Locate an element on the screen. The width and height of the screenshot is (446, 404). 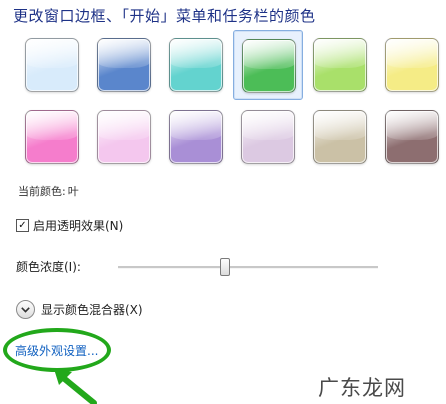
transparency-checkbox: ✓ is located at coordinates (22, 225).